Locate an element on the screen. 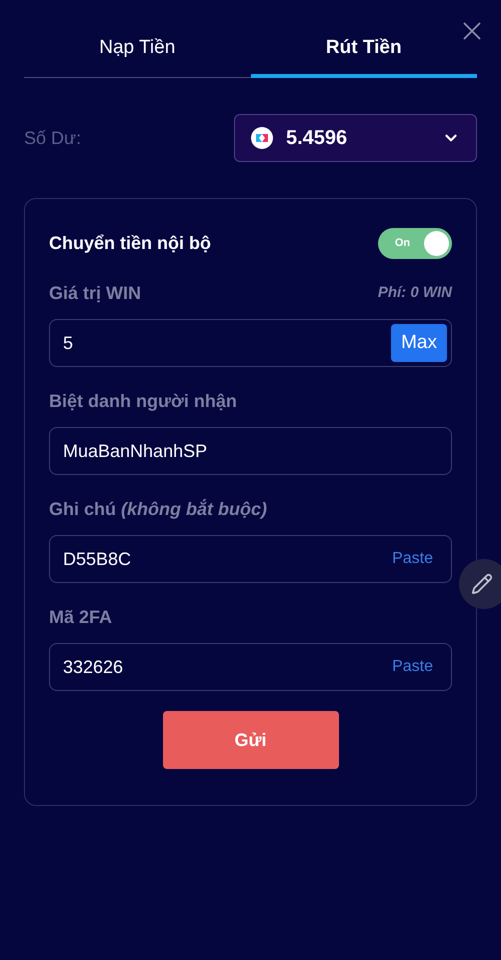 The height and width of the screenshot is (960, 501). pencil-icon is located at coordinates (482, 584).